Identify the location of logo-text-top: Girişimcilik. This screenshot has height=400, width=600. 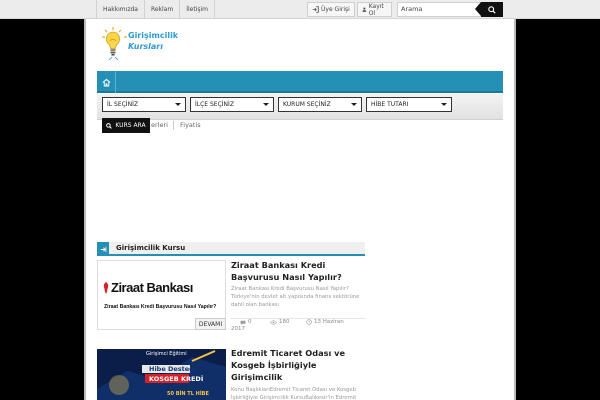
(153, 35).